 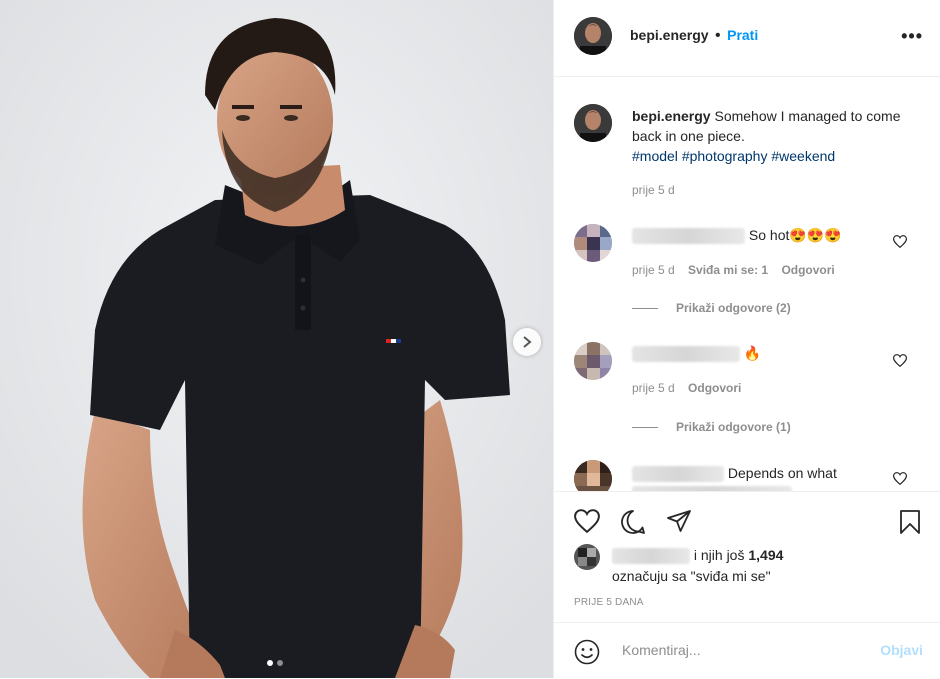 I want to click on likes-line2: označuju sa "sviđa mi se", so click(x=691, y=576).